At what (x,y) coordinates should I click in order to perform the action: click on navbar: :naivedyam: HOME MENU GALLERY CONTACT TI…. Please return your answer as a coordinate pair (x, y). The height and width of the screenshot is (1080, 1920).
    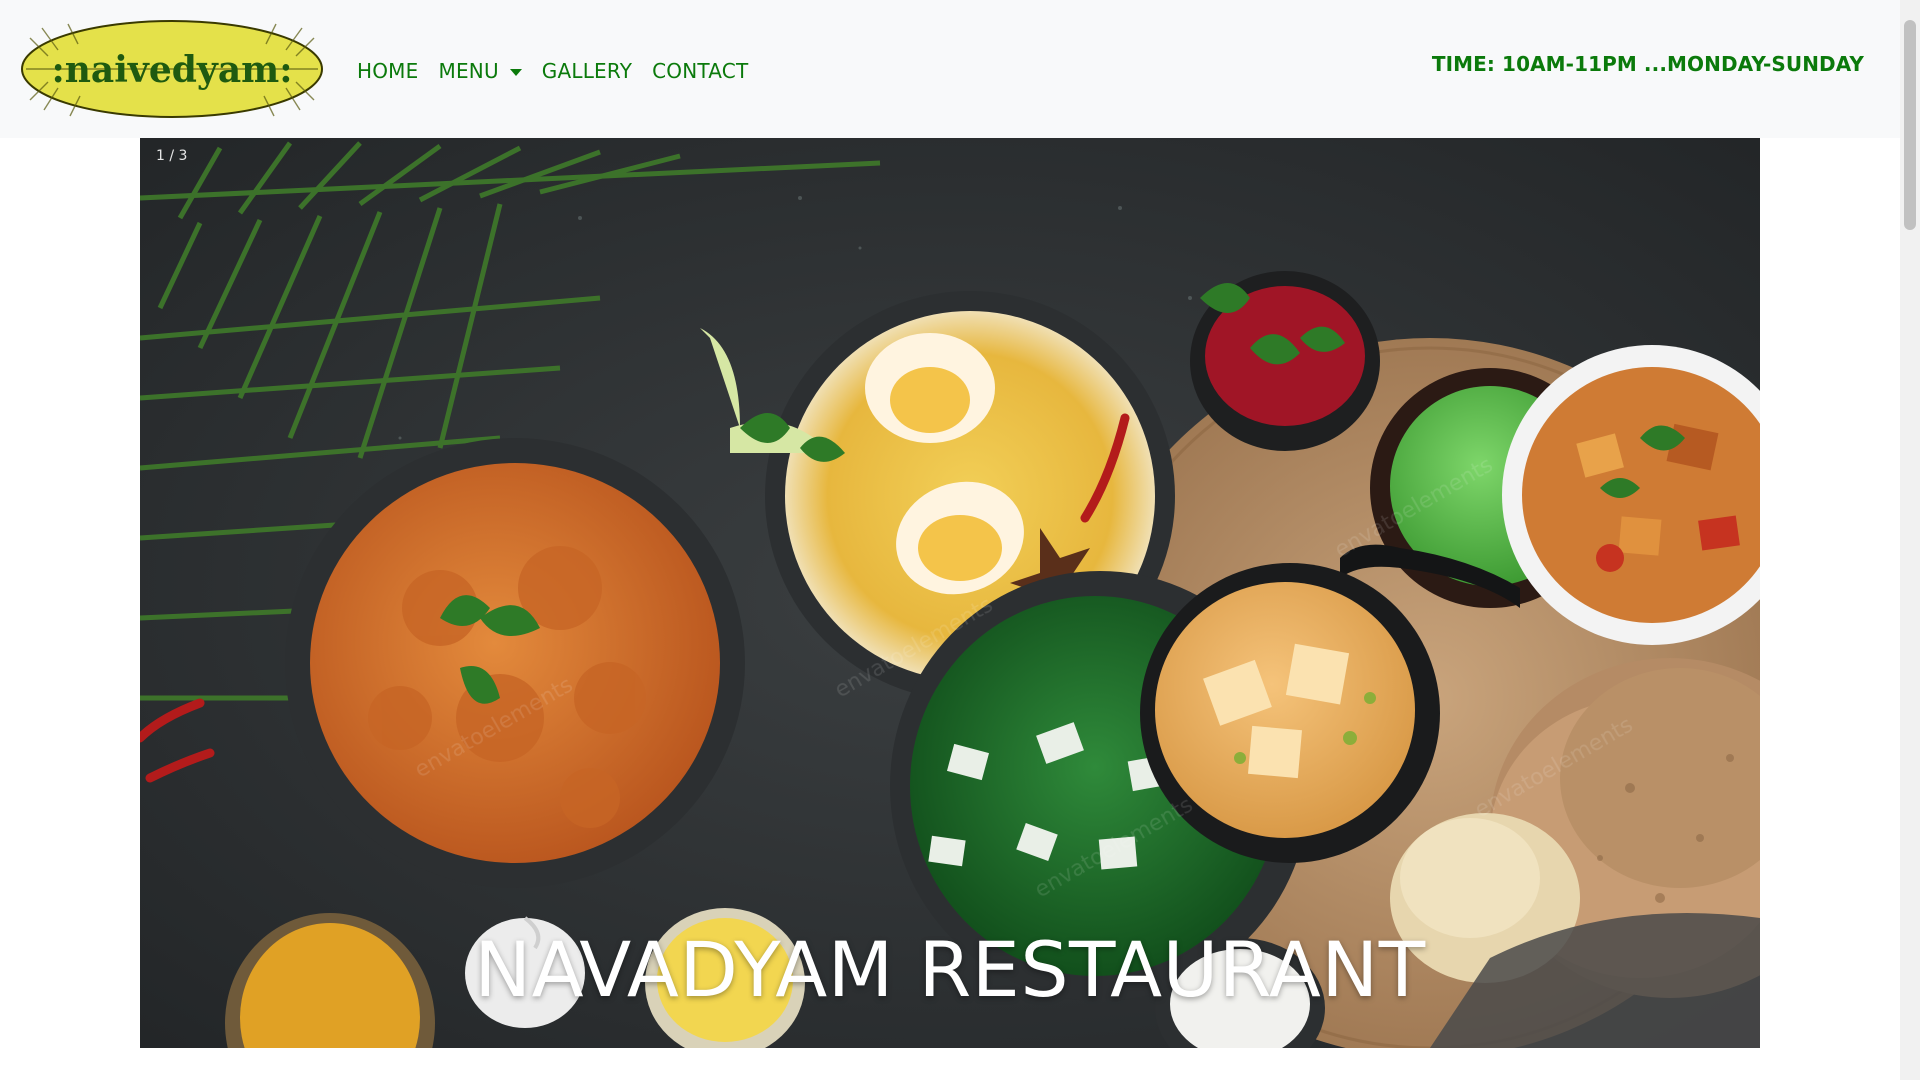
    Looking at the image, I should click on (950, 69).